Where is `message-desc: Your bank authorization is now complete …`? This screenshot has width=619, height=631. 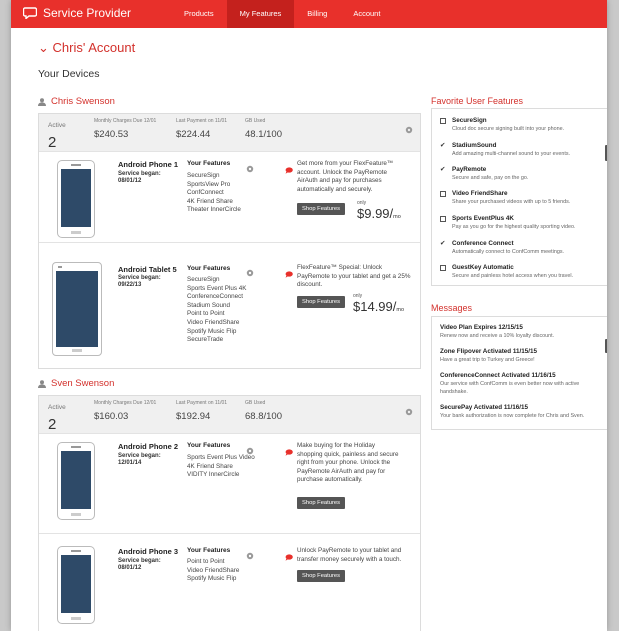 message-desc: Your bank authorization is now complete … is located at coordinates (512, 416).